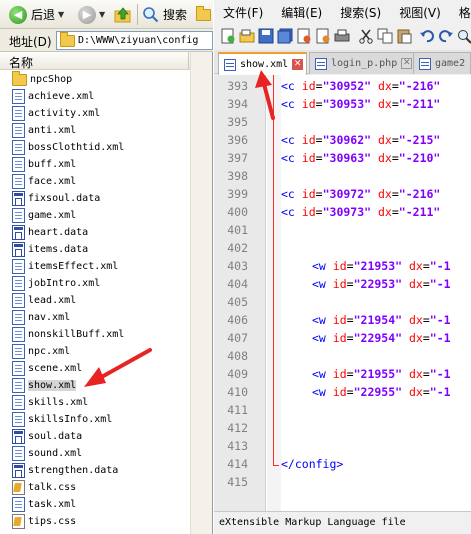 The width and height of the screenshot is (471, 534). I want to click on search-icon, so click(151, 15).